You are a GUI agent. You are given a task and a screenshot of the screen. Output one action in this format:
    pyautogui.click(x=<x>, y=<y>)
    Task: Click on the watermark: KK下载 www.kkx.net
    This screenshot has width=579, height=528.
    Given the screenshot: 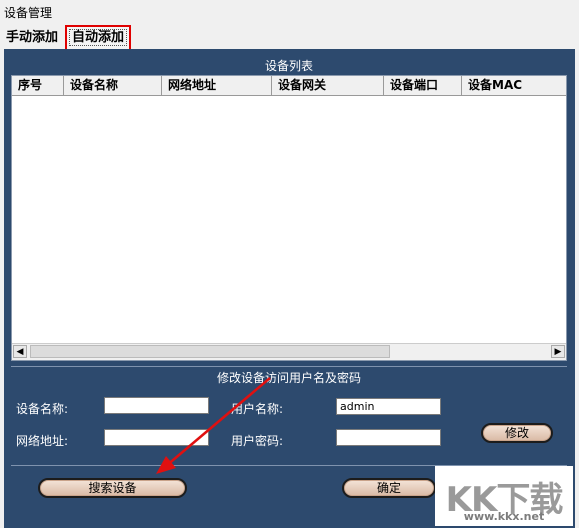 What is the action you would take?
    pyautogui.click(x=504, y=496)
    